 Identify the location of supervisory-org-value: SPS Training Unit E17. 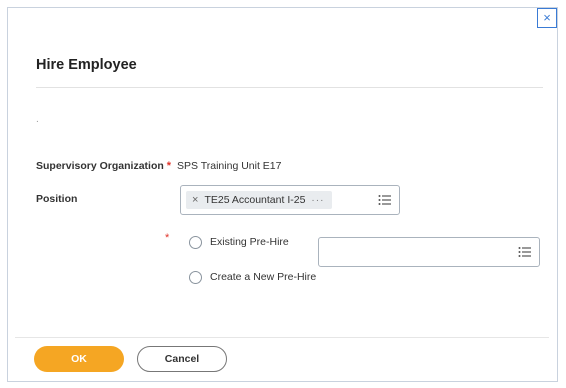
(229, 166).